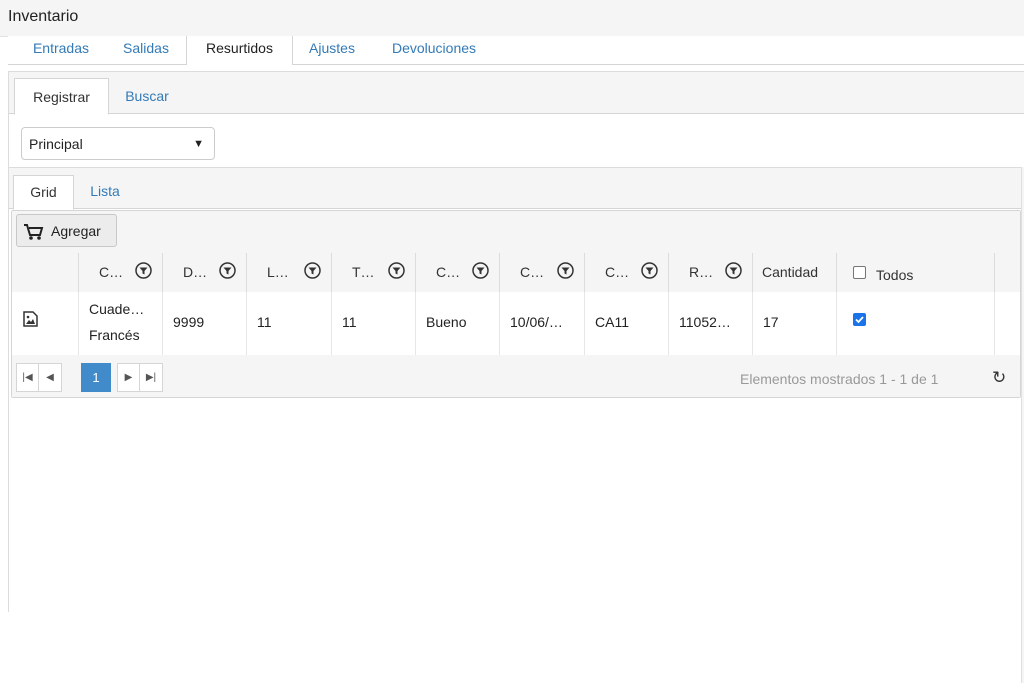 This screenshot has height=683, width=1024. Describe the element at coordinates (30, 319) in the screenshot. I see `image-icon` at that location.